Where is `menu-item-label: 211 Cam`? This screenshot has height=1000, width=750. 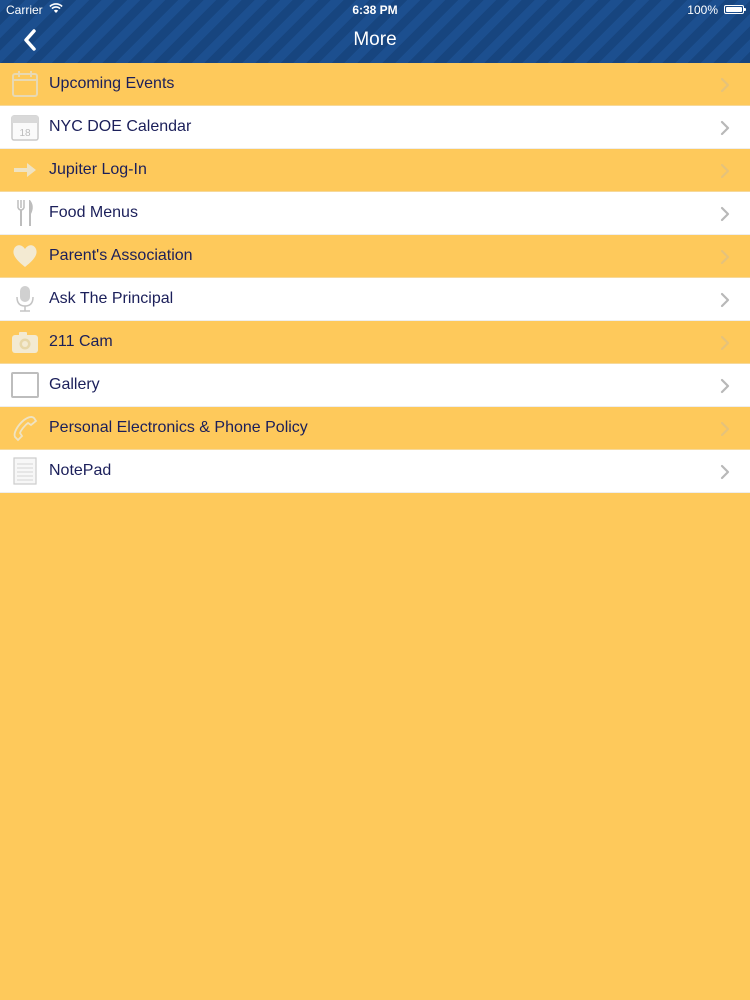
menu-item-label: 211 Cam is located at coordinates (81, 341).